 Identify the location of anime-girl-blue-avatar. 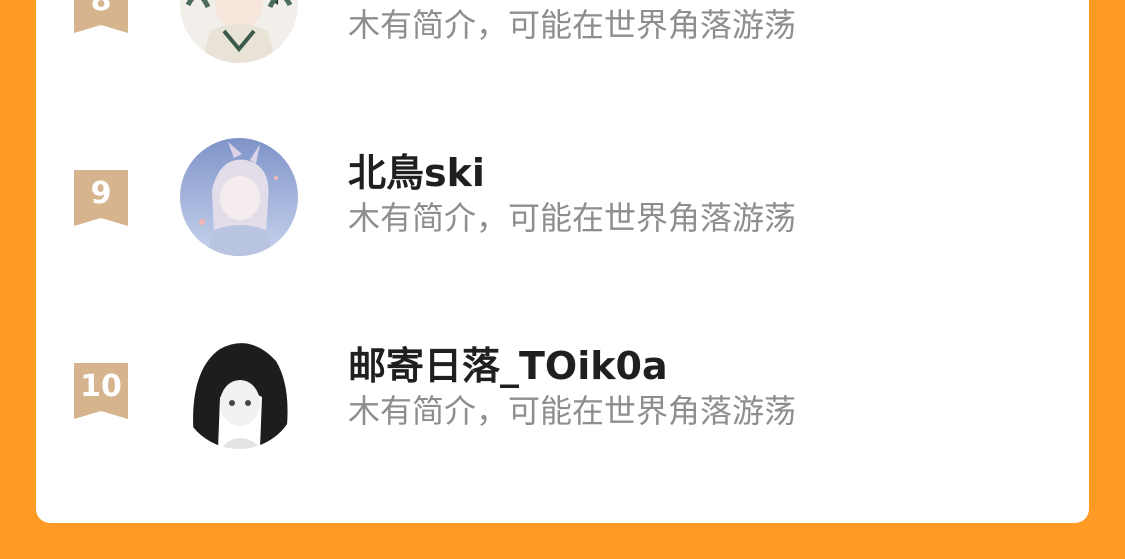
(239, 197).